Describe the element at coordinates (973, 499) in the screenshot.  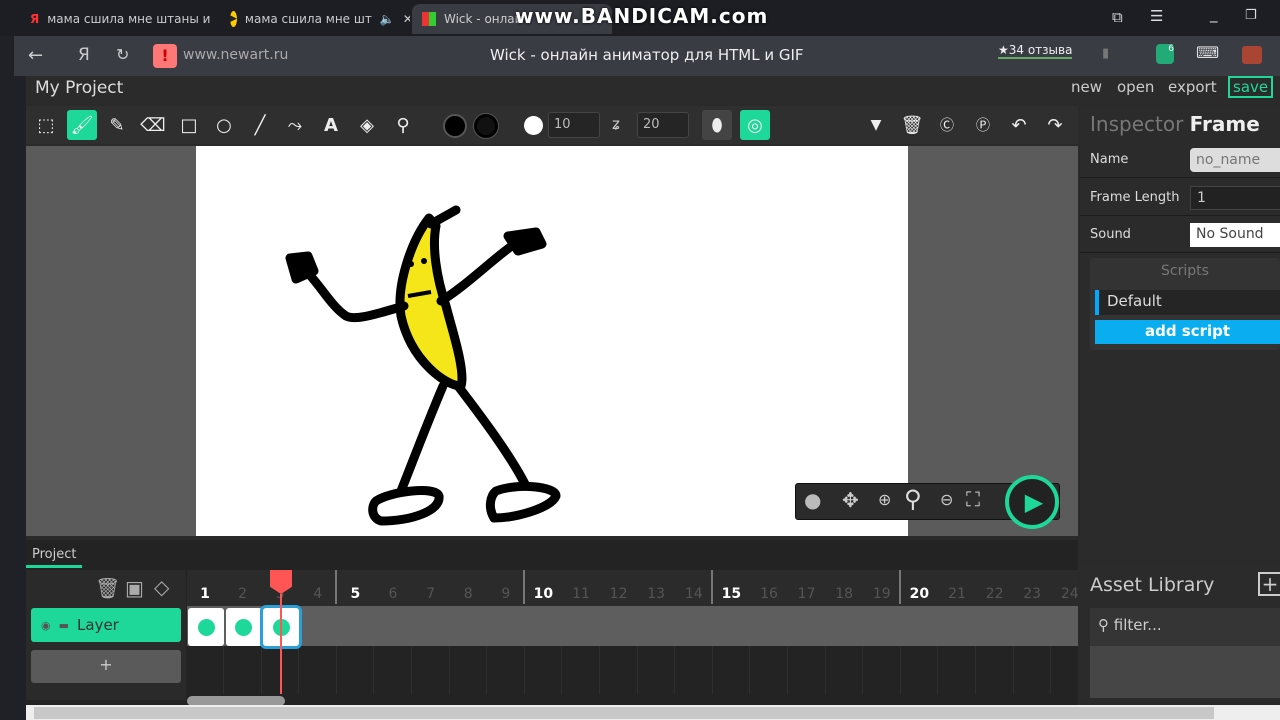
I see `fit-screen-icon: ⛶` at that location.